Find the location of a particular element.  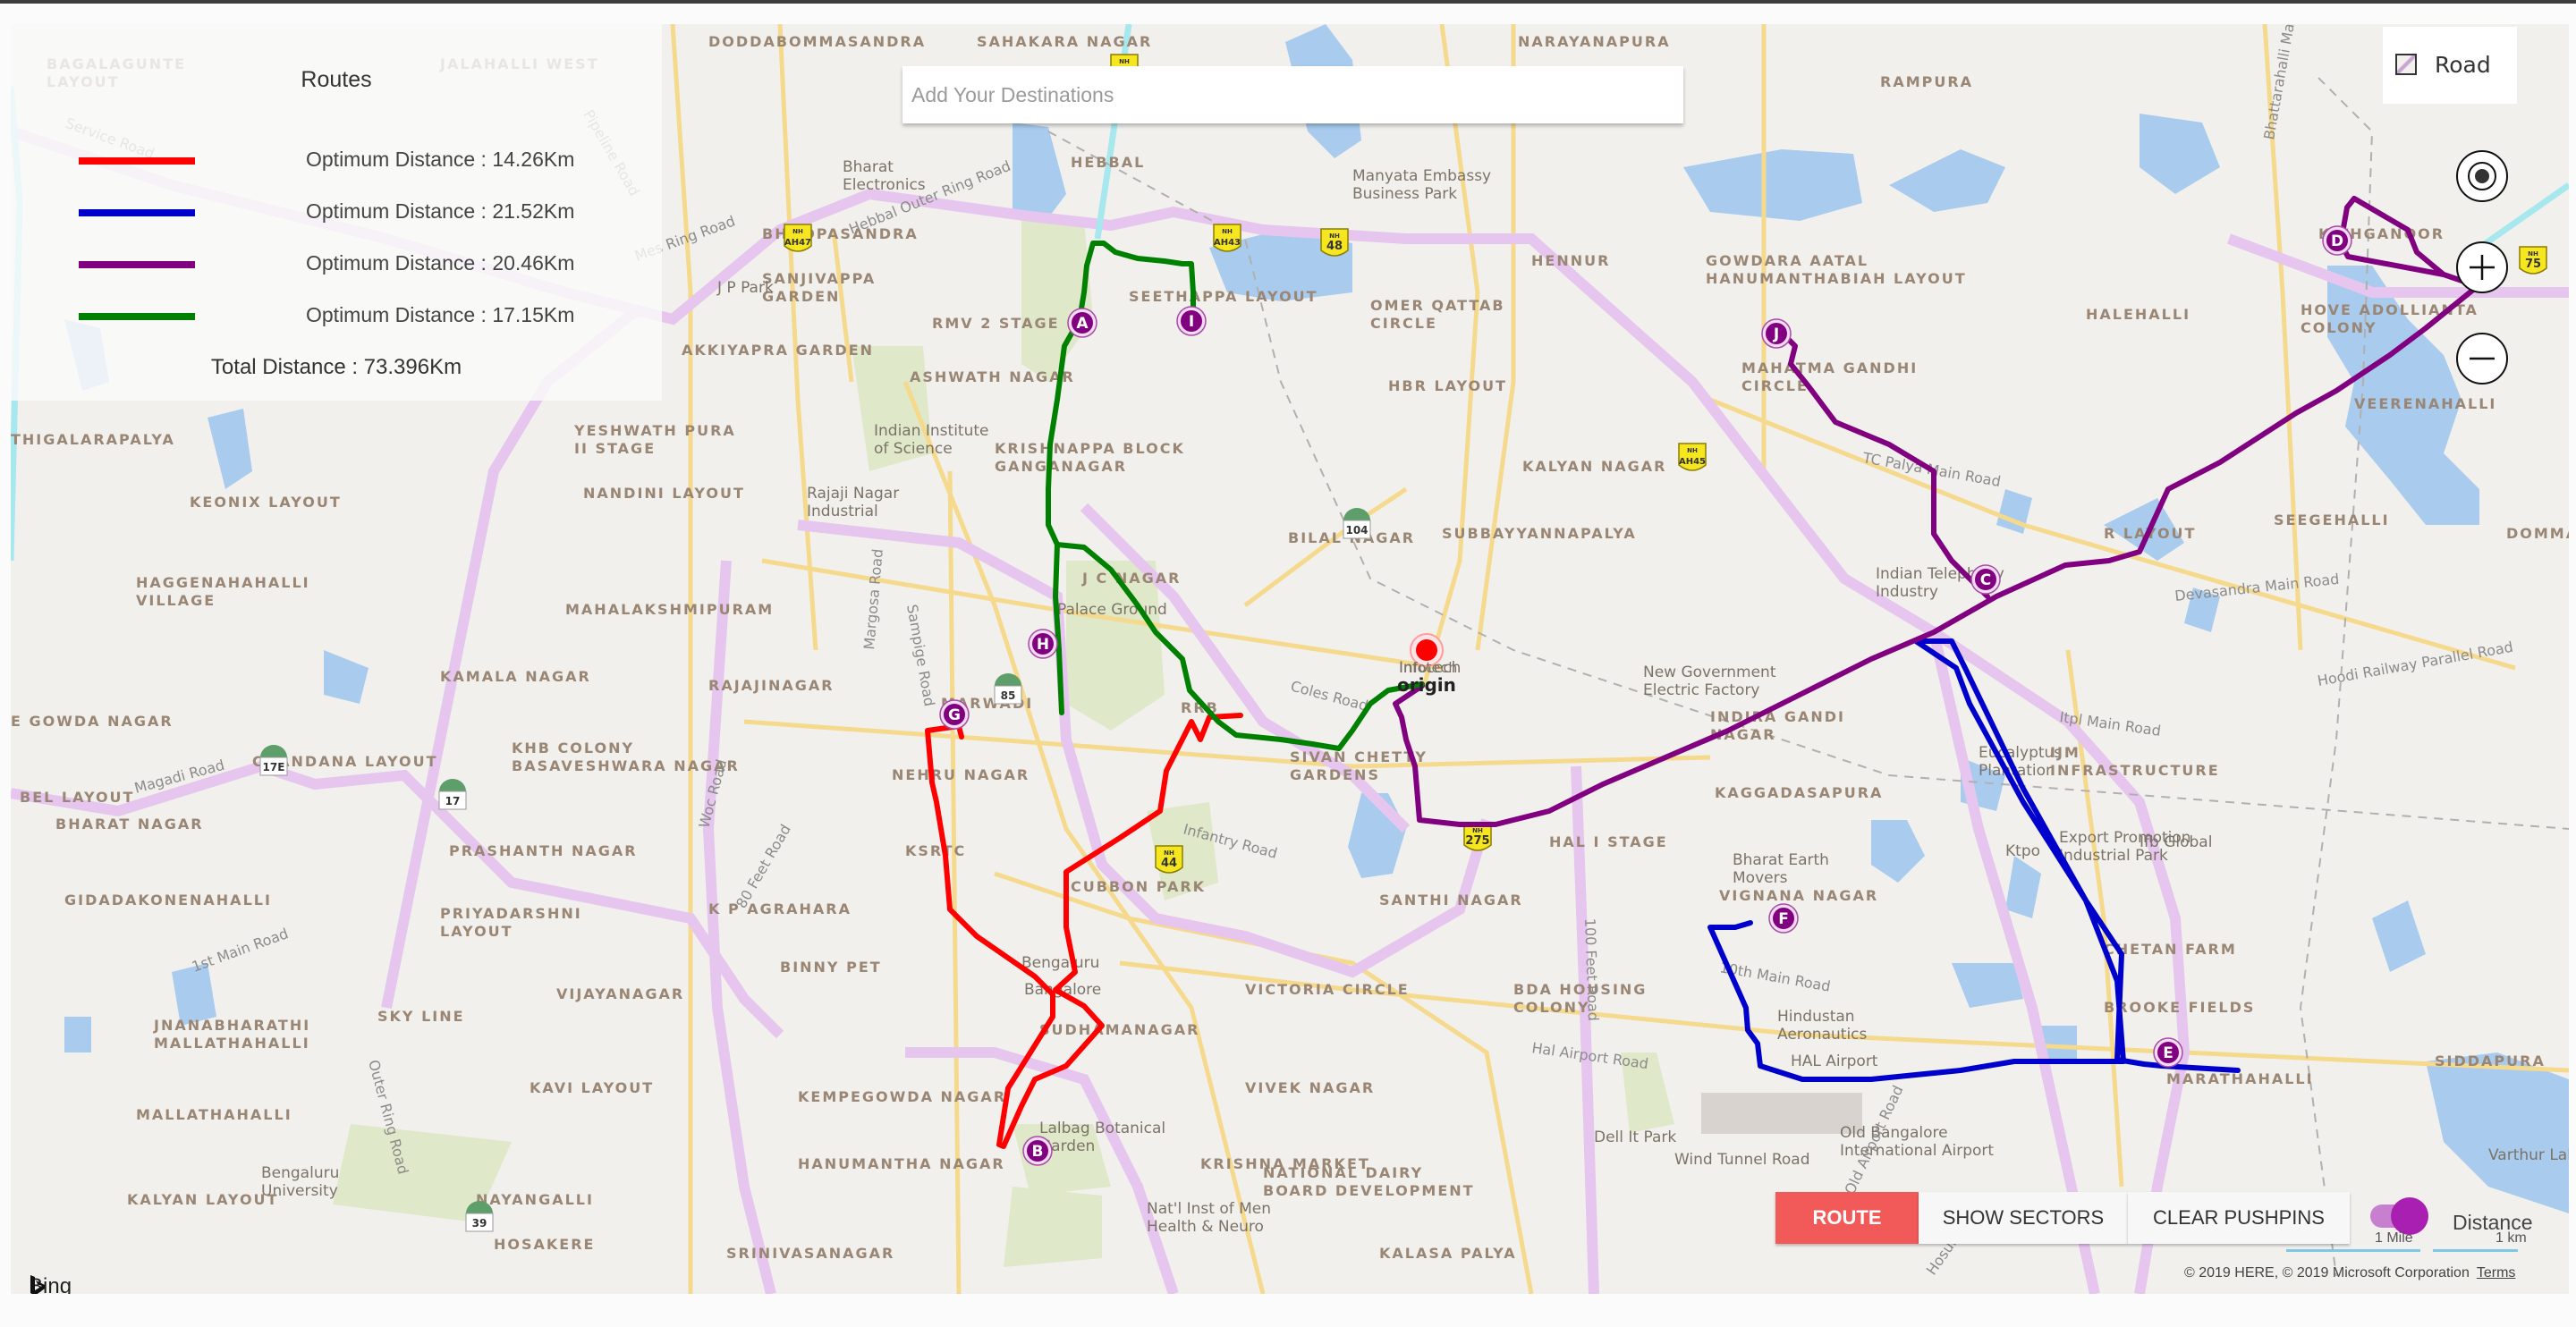

zoom-out-button is located at coordinates (2482, 359).